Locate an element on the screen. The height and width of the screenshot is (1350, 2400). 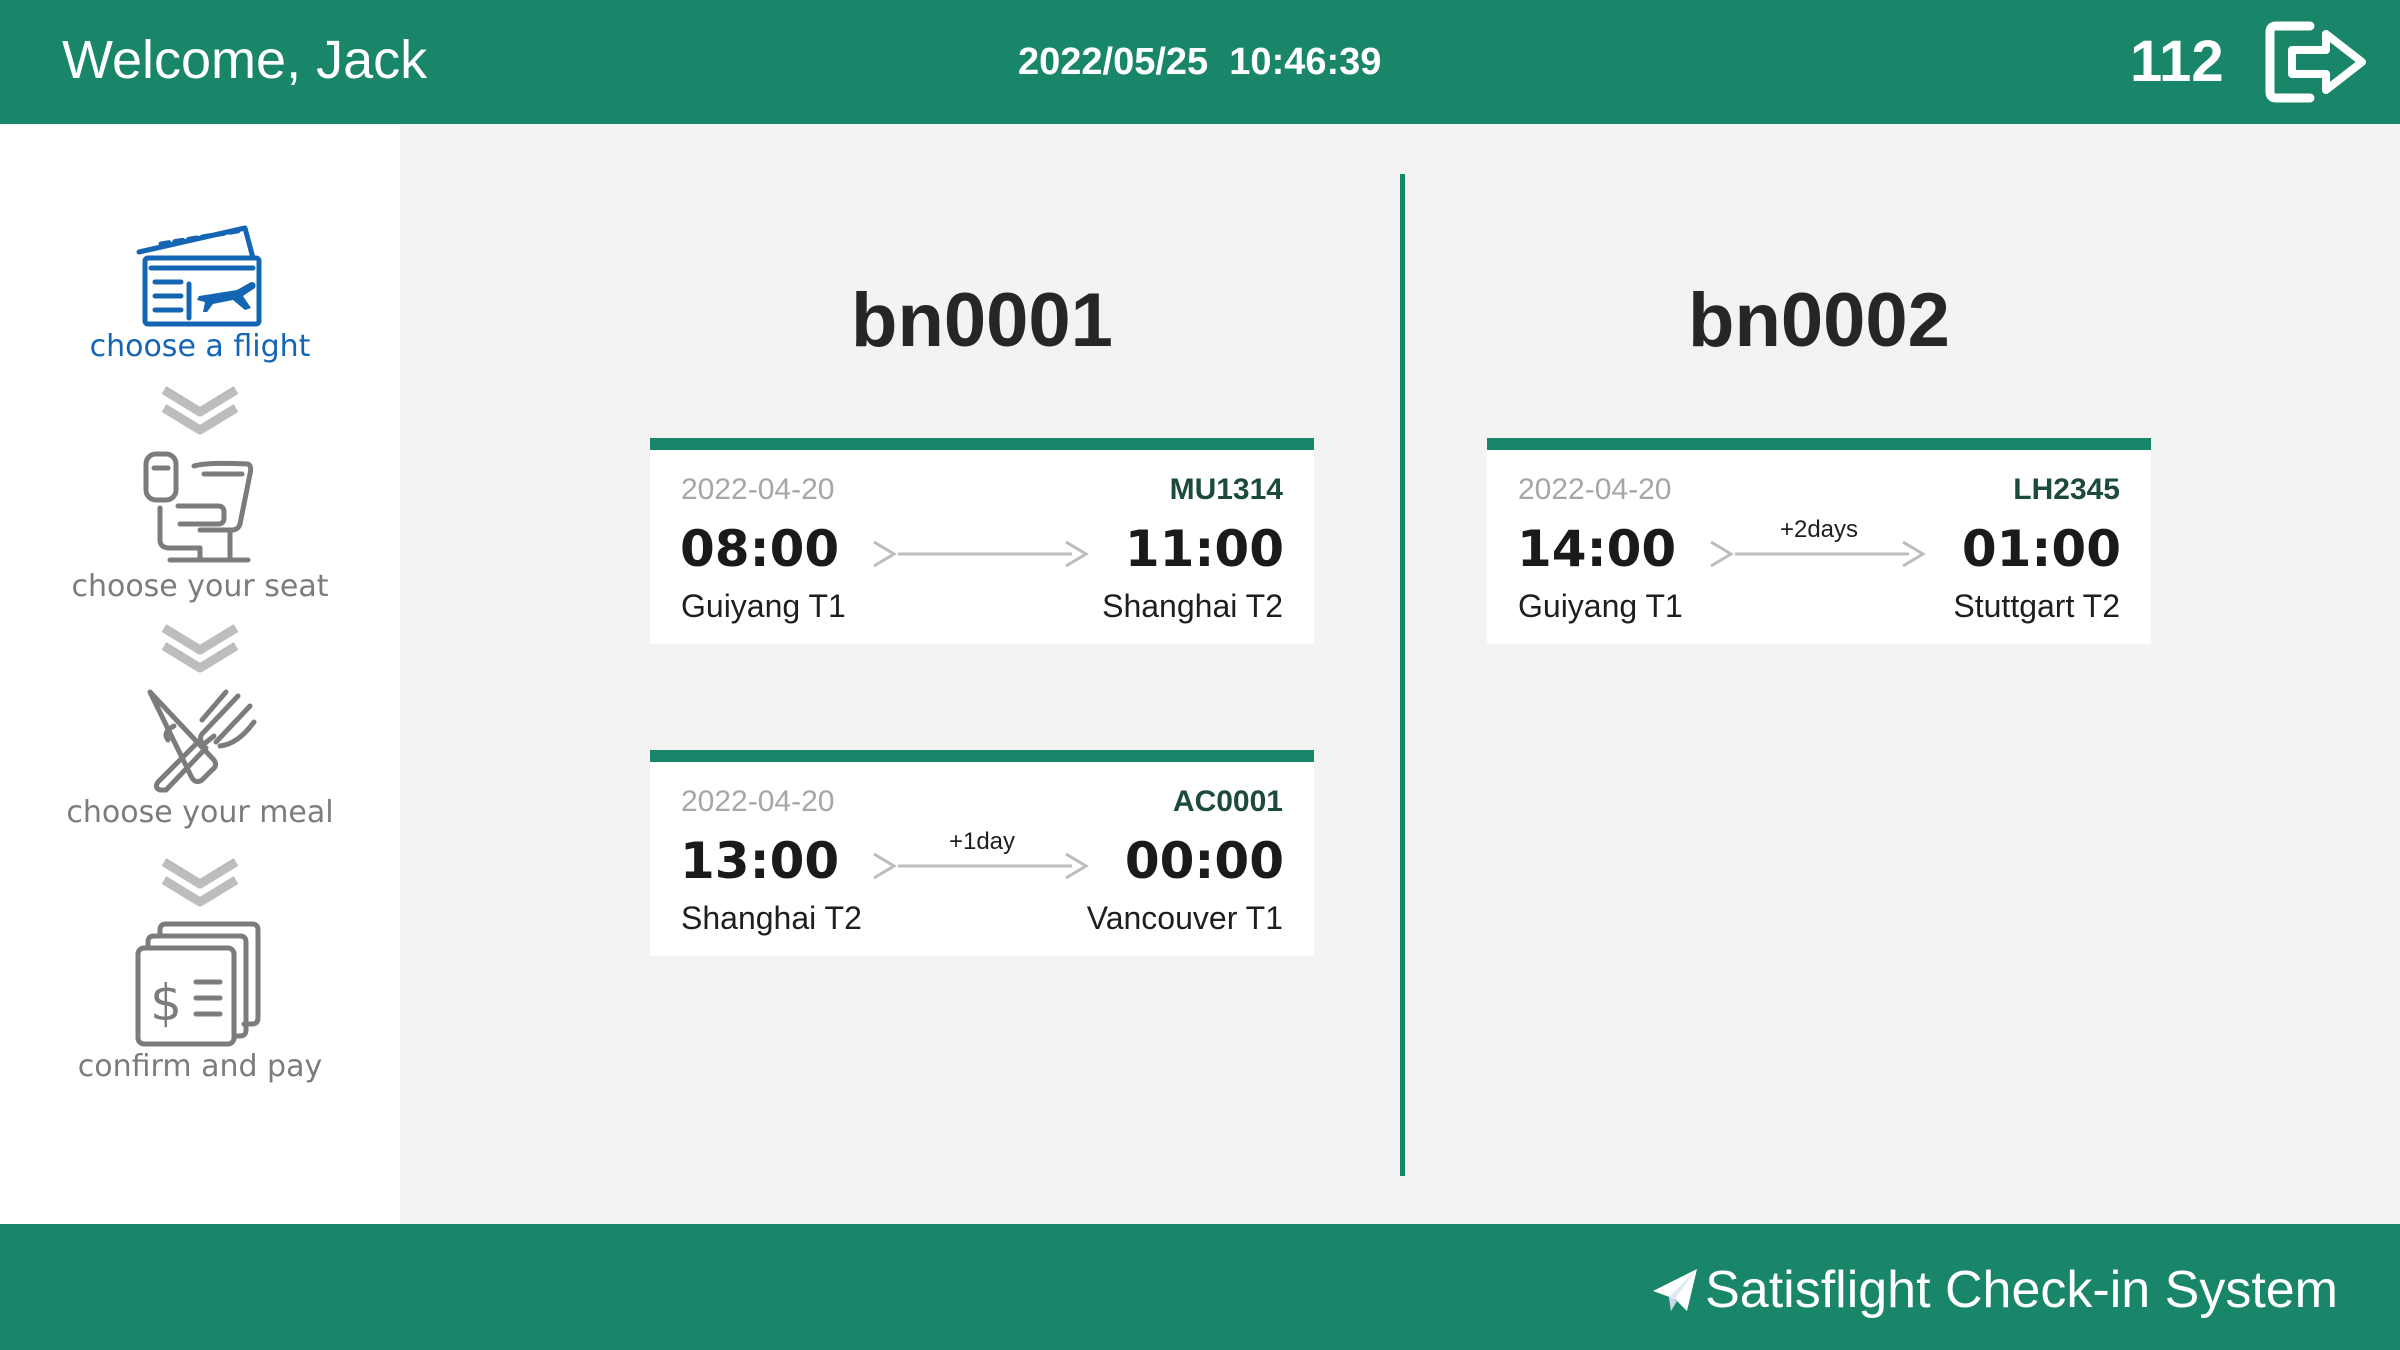
arrival-terminal: Shanghai T2 is located at coordinates (1192, 606).